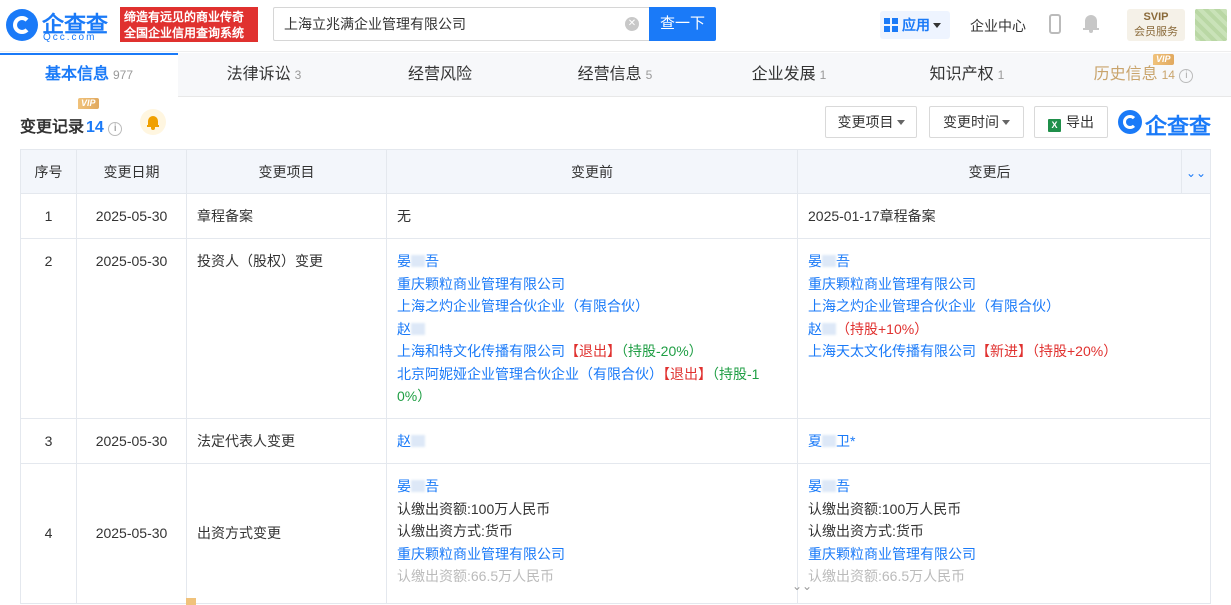 This screenshot has width=1231, height=605. Describe the element at coordinates (88, 103) in the screenshot. I see `vip-badge: VIP` at that location.